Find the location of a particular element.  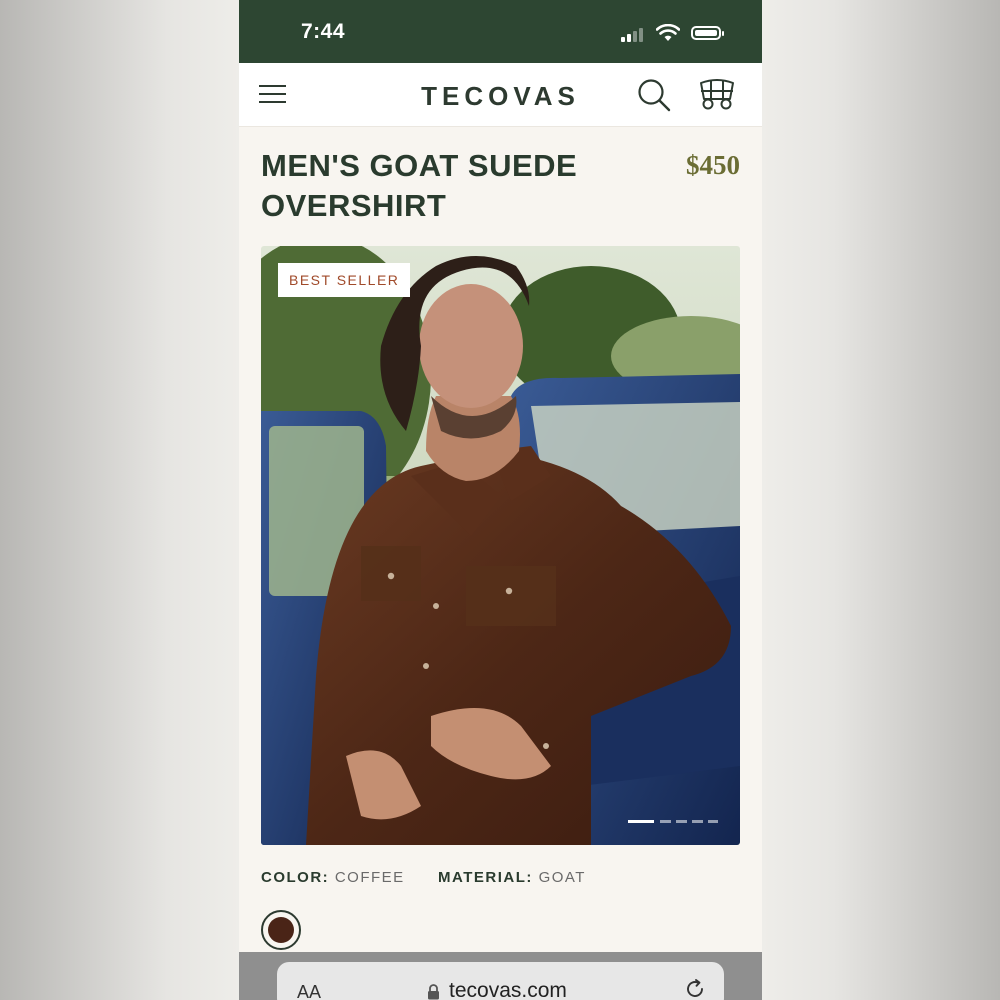

material-value: GOAT is located at coordinates (562, 877).